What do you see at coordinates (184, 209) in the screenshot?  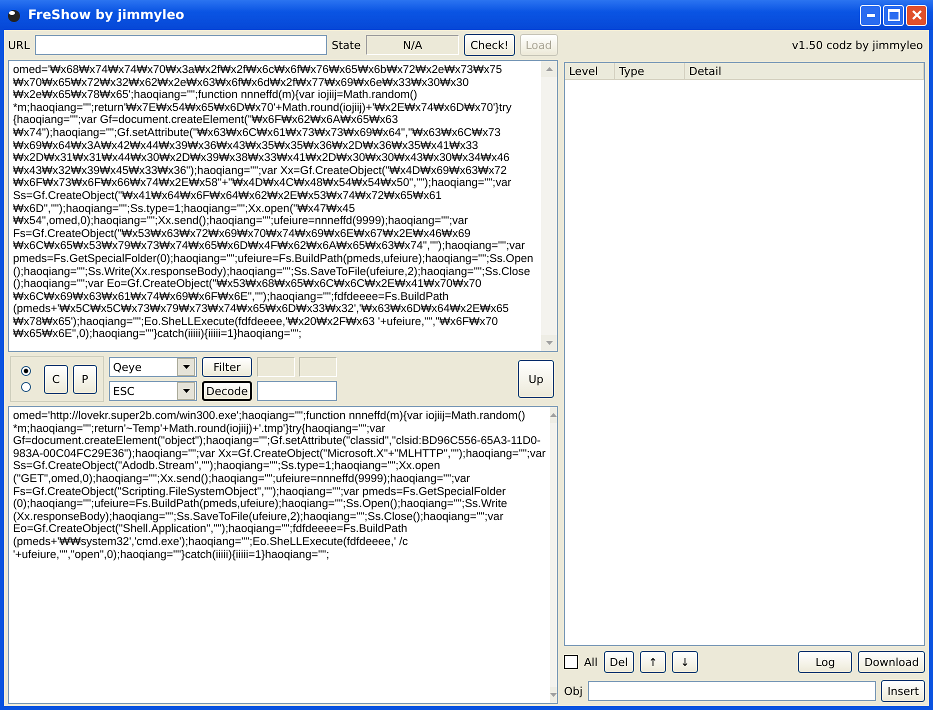 I see `code-line: ₩x6D","");haoqiang="";Ss.type=1;haoqiang="";Xx.open("₩x47₩x45` at bounding box center [184, 209].